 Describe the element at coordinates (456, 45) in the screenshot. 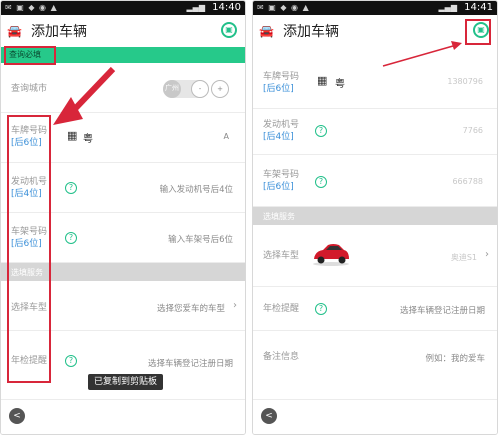

I see `annotation-arrow-head` at that location.